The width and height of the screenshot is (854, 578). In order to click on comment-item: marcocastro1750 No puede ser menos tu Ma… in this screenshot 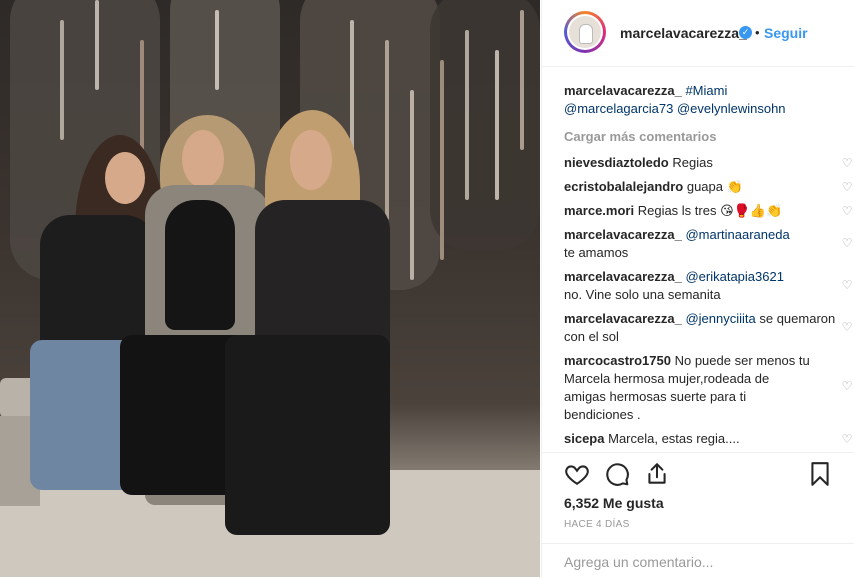, I will do `click(708, 388)`.